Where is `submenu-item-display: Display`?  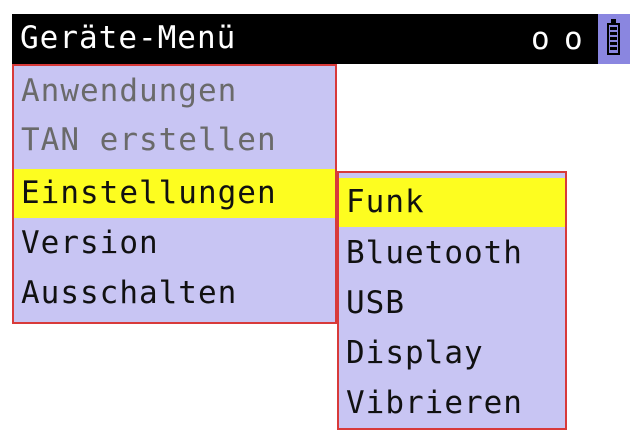
submenu-item-display: Display is located at coordinates (452, 353).